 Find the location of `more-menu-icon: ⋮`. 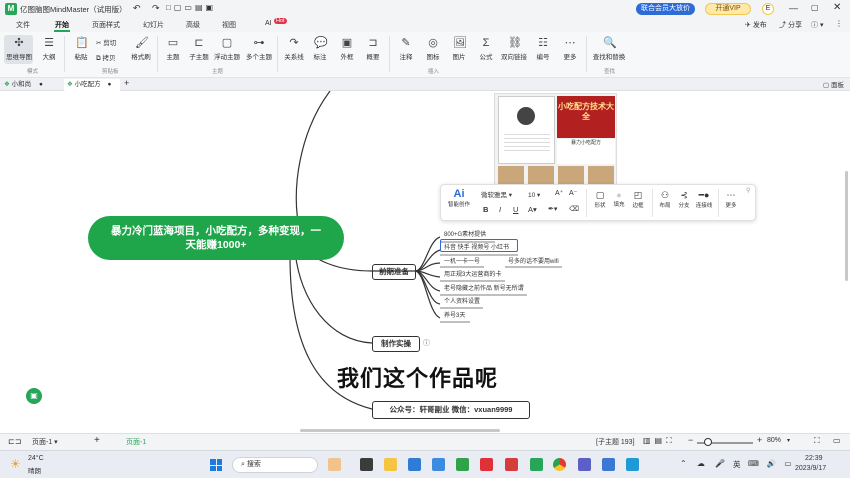

more-menu-icon: ⋮ is located at coordinates (839, 23).